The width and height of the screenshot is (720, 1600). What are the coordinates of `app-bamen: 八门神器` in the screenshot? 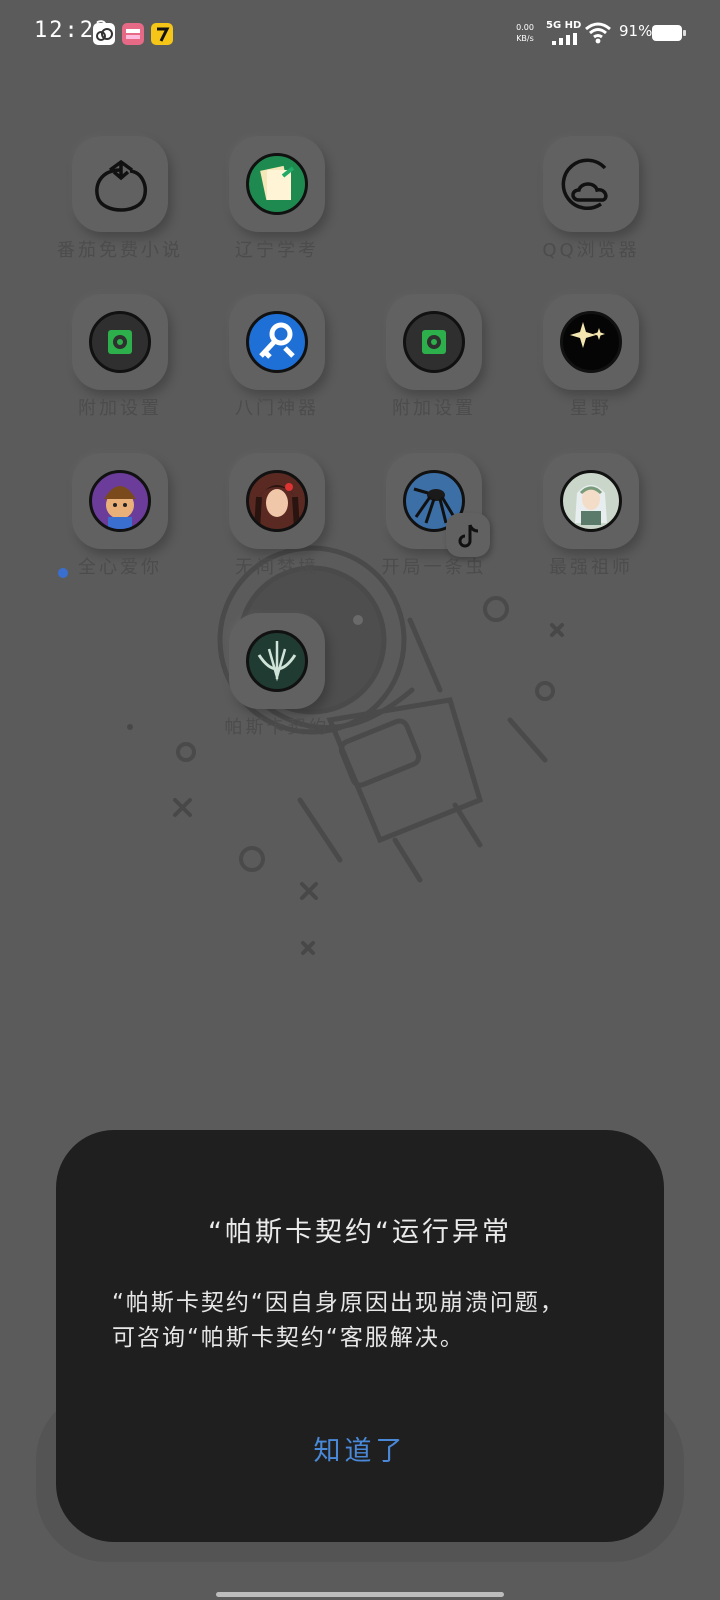 It's located at (277, 369).